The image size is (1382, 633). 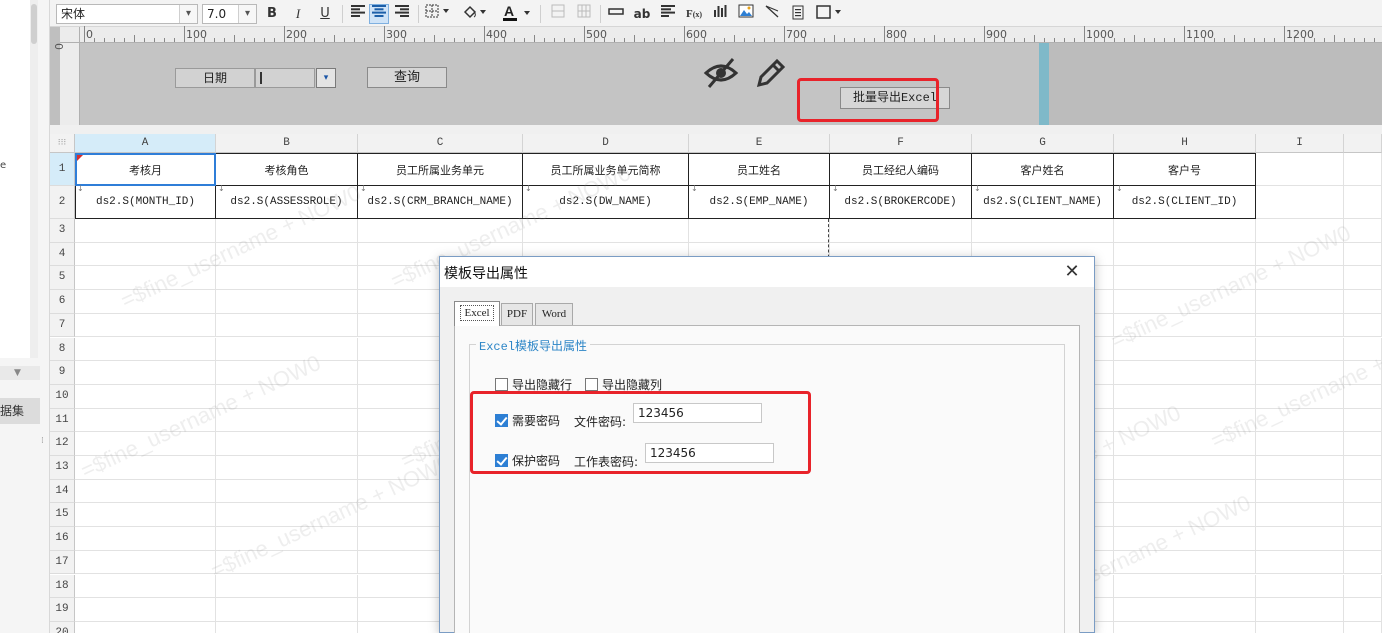 I want to click on formula-icon: F(x), so click(x=694, y=14).